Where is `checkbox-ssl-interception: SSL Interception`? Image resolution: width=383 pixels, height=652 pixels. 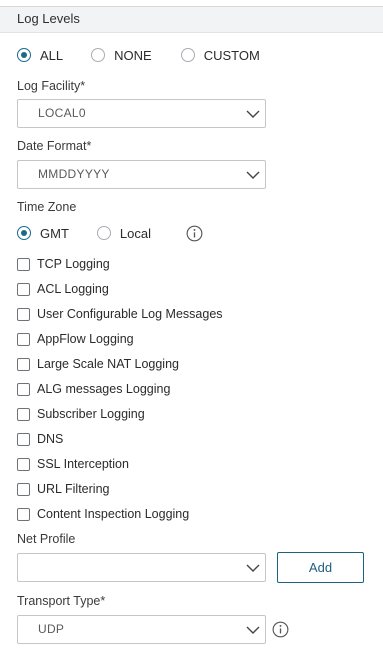
checkbox-ssl-interception: SSL Interception is located at coordinates (73, 464).